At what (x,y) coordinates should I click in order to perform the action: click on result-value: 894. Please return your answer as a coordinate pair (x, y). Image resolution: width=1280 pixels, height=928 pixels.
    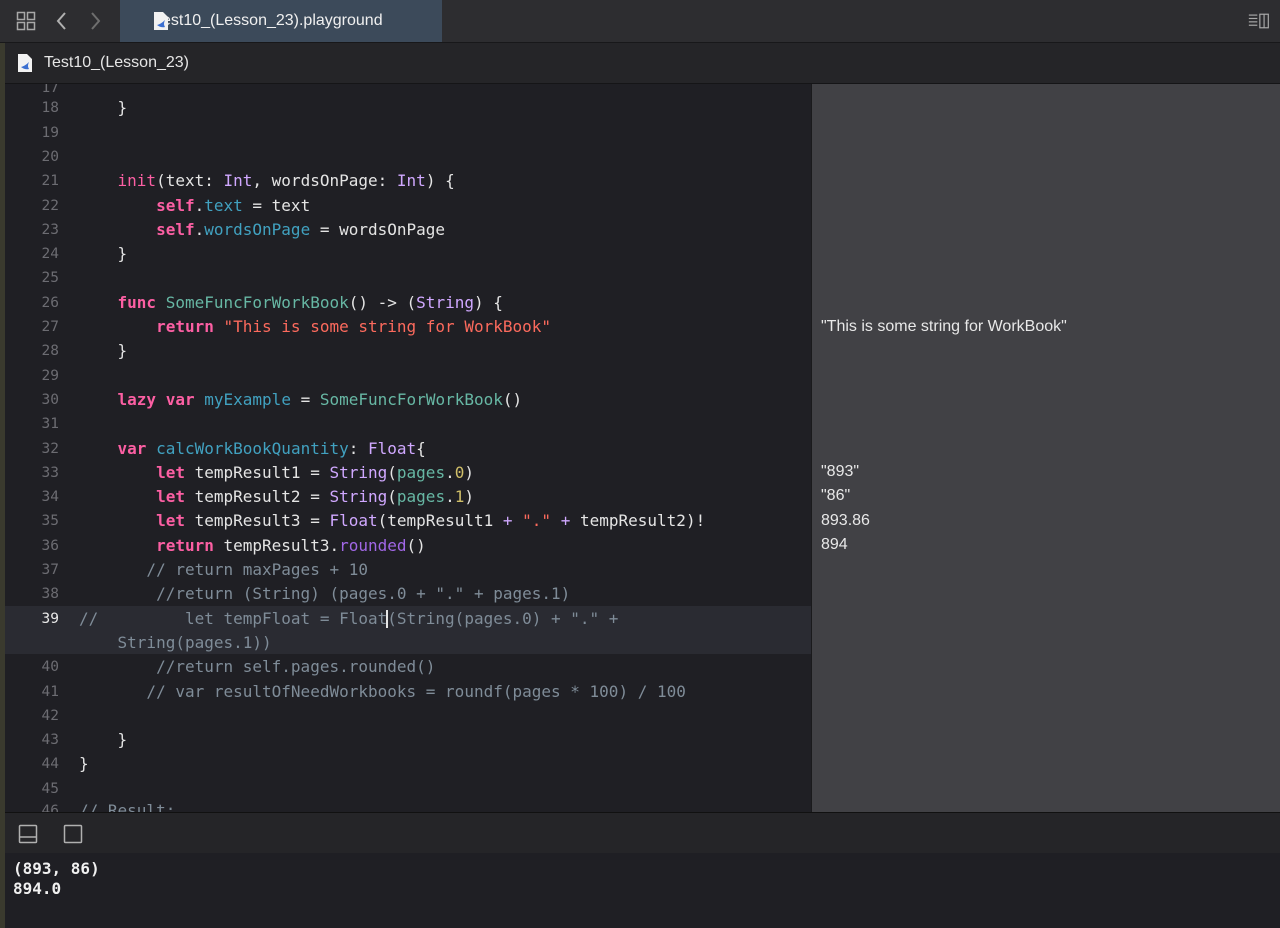
    Looking at the image, I should click on (834, 545).